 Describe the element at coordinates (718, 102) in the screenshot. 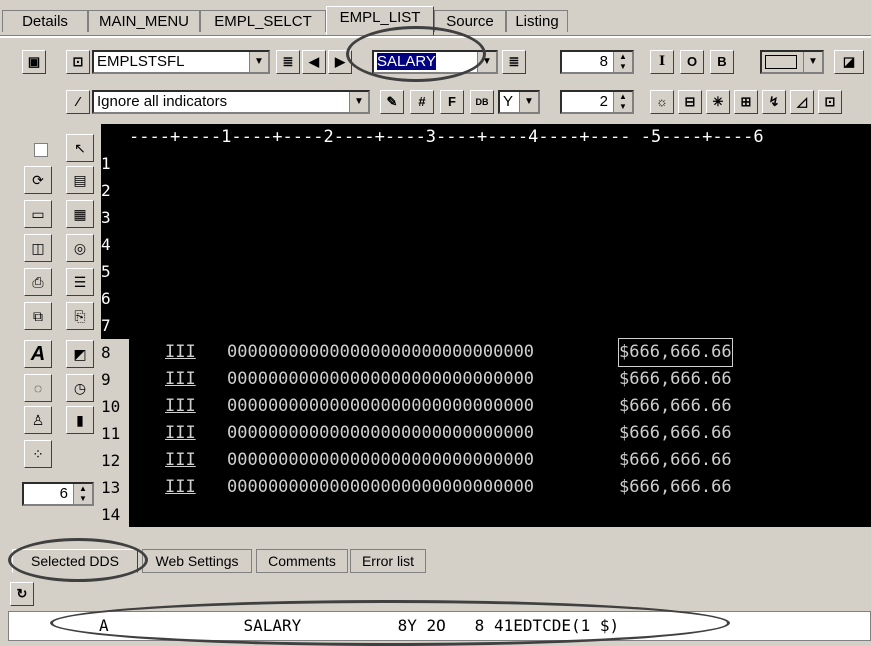

I see `column-sep-icon: ✳` at that location.